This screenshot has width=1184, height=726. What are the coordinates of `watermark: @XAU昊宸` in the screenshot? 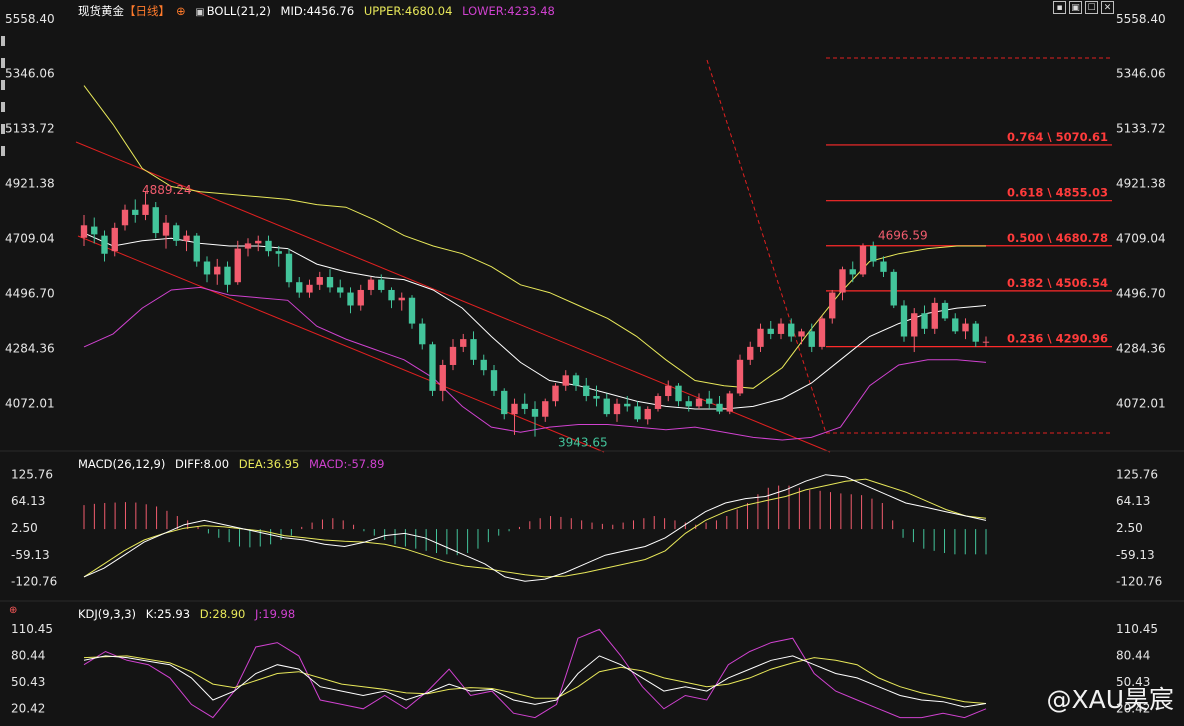 It's located at (1110, 699).